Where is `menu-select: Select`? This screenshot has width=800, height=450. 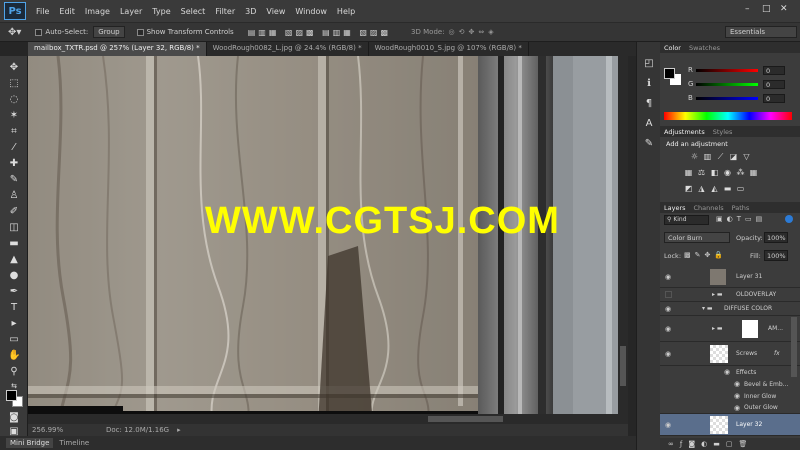 menu-select: Select is located at coordinates (193, 11).